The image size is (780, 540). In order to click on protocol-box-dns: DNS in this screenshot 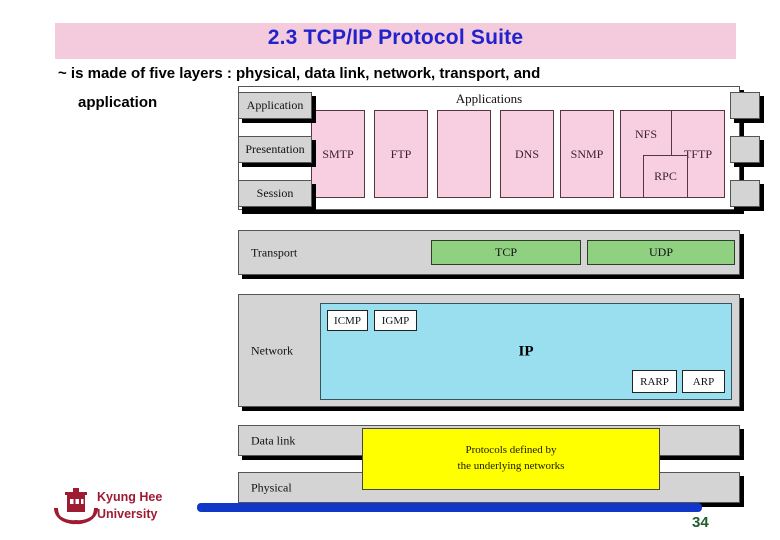, I will do `click(527, 154)`.